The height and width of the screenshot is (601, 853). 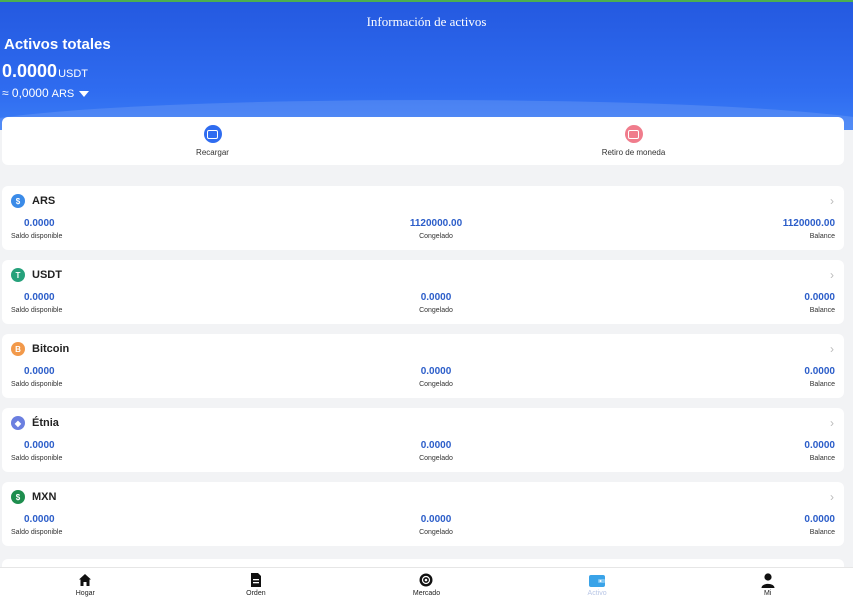 What do you see at coordinates (63, 94) in the screenshot?
I see `approx-currency: ARS` at bounding box center [63, 94].